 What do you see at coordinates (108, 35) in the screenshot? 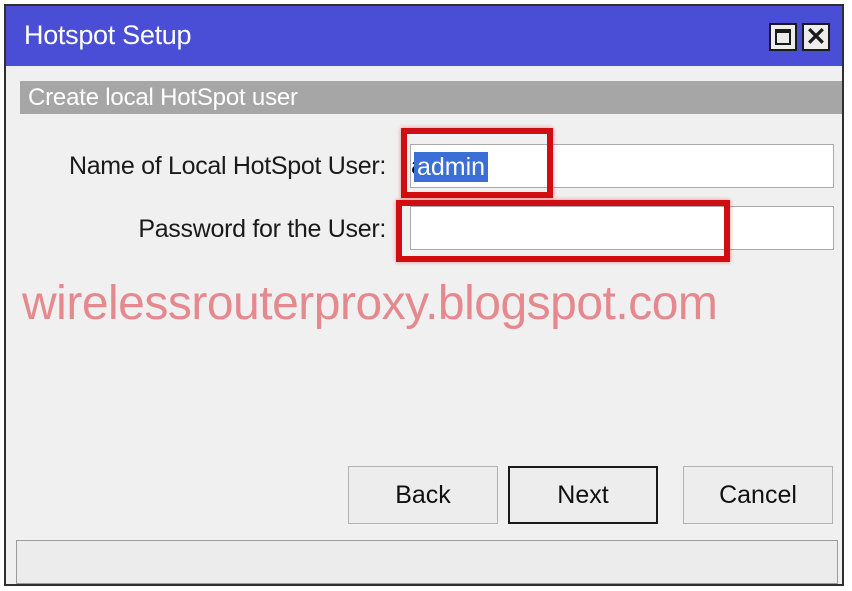
I see `window-title: Hotspot Setup` at bounding box center [108, 35].